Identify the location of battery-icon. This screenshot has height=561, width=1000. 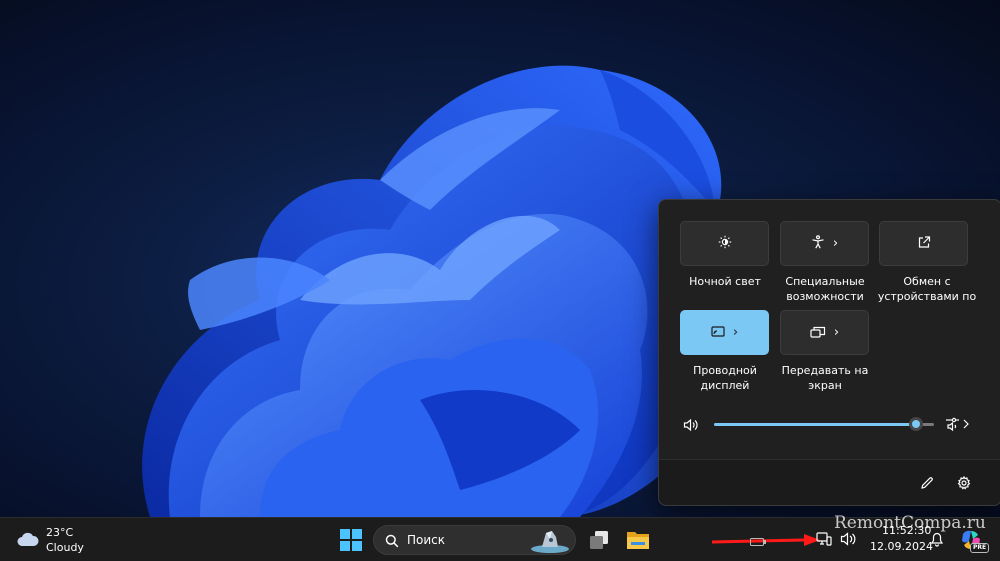
(758, 540).